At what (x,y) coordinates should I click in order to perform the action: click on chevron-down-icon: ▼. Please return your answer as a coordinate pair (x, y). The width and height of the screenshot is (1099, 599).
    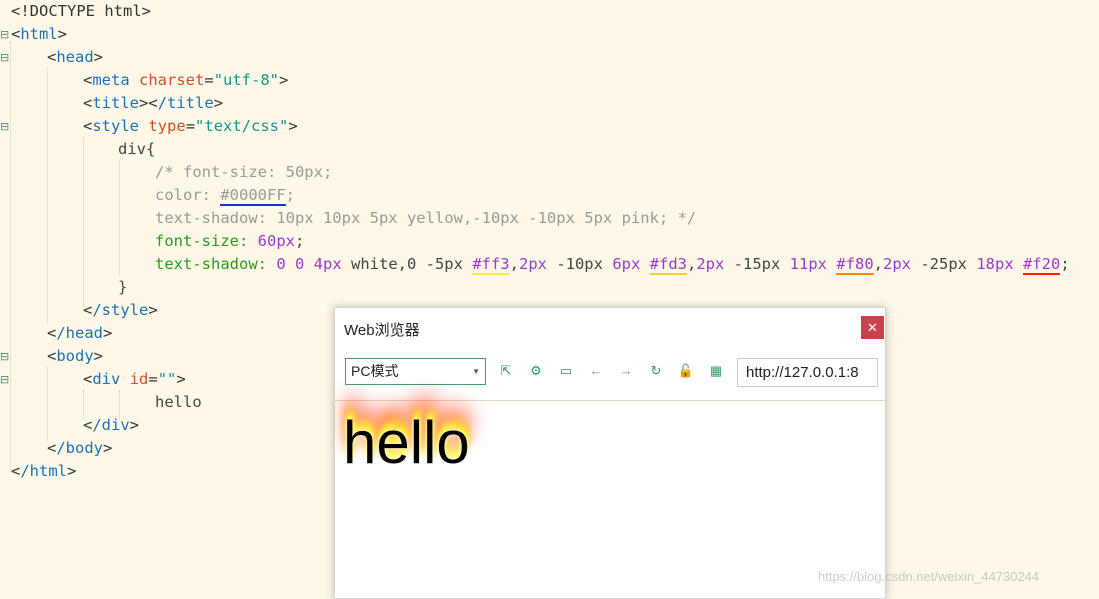
    Looking at the image, I should click on (476, 371).